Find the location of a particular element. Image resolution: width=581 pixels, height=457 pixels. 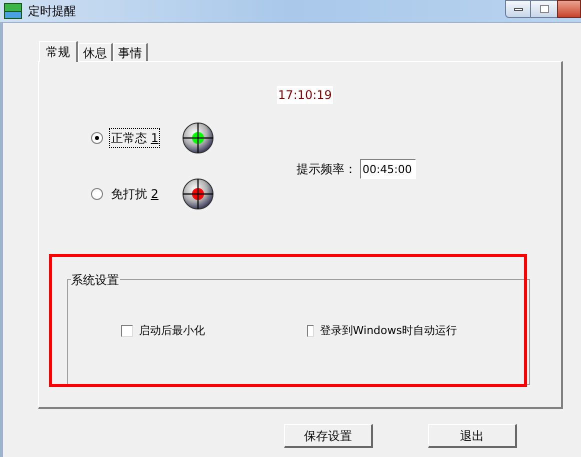

option-checkbox: 登录到Windows时自动运行 is located at coordinates (382, 331).